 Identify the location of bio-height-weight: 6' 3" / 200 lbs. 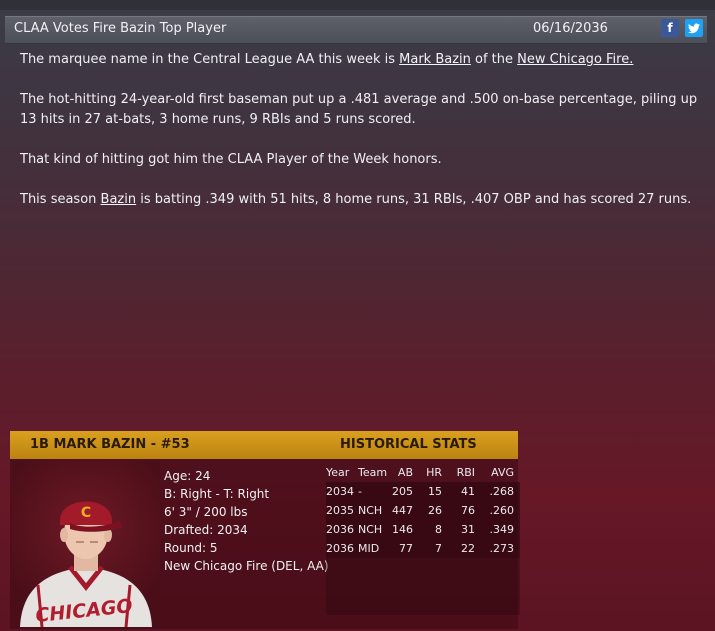
(206, 512).